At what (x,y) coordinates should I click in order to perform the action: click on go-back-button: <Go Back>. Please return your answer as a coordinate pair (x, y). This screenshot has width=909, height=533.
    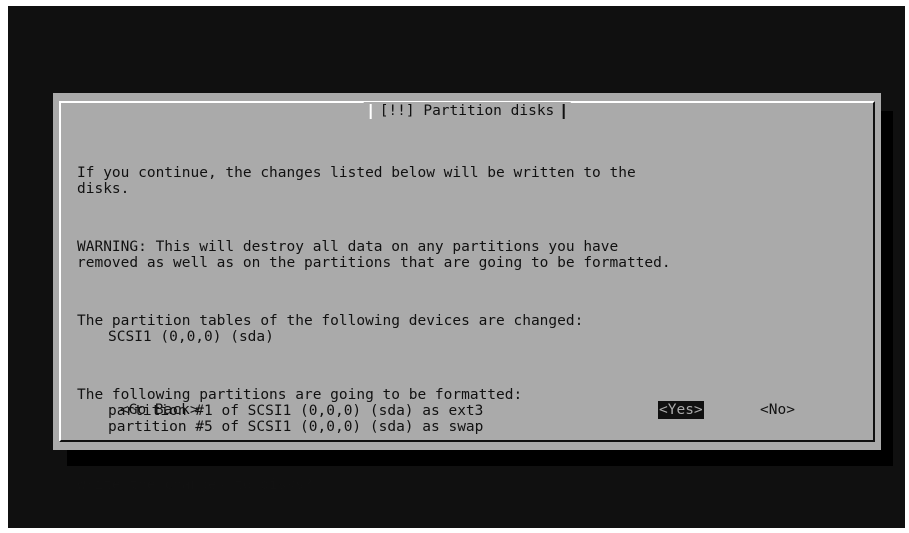
    Looking at the image, I should click on (159, 410).